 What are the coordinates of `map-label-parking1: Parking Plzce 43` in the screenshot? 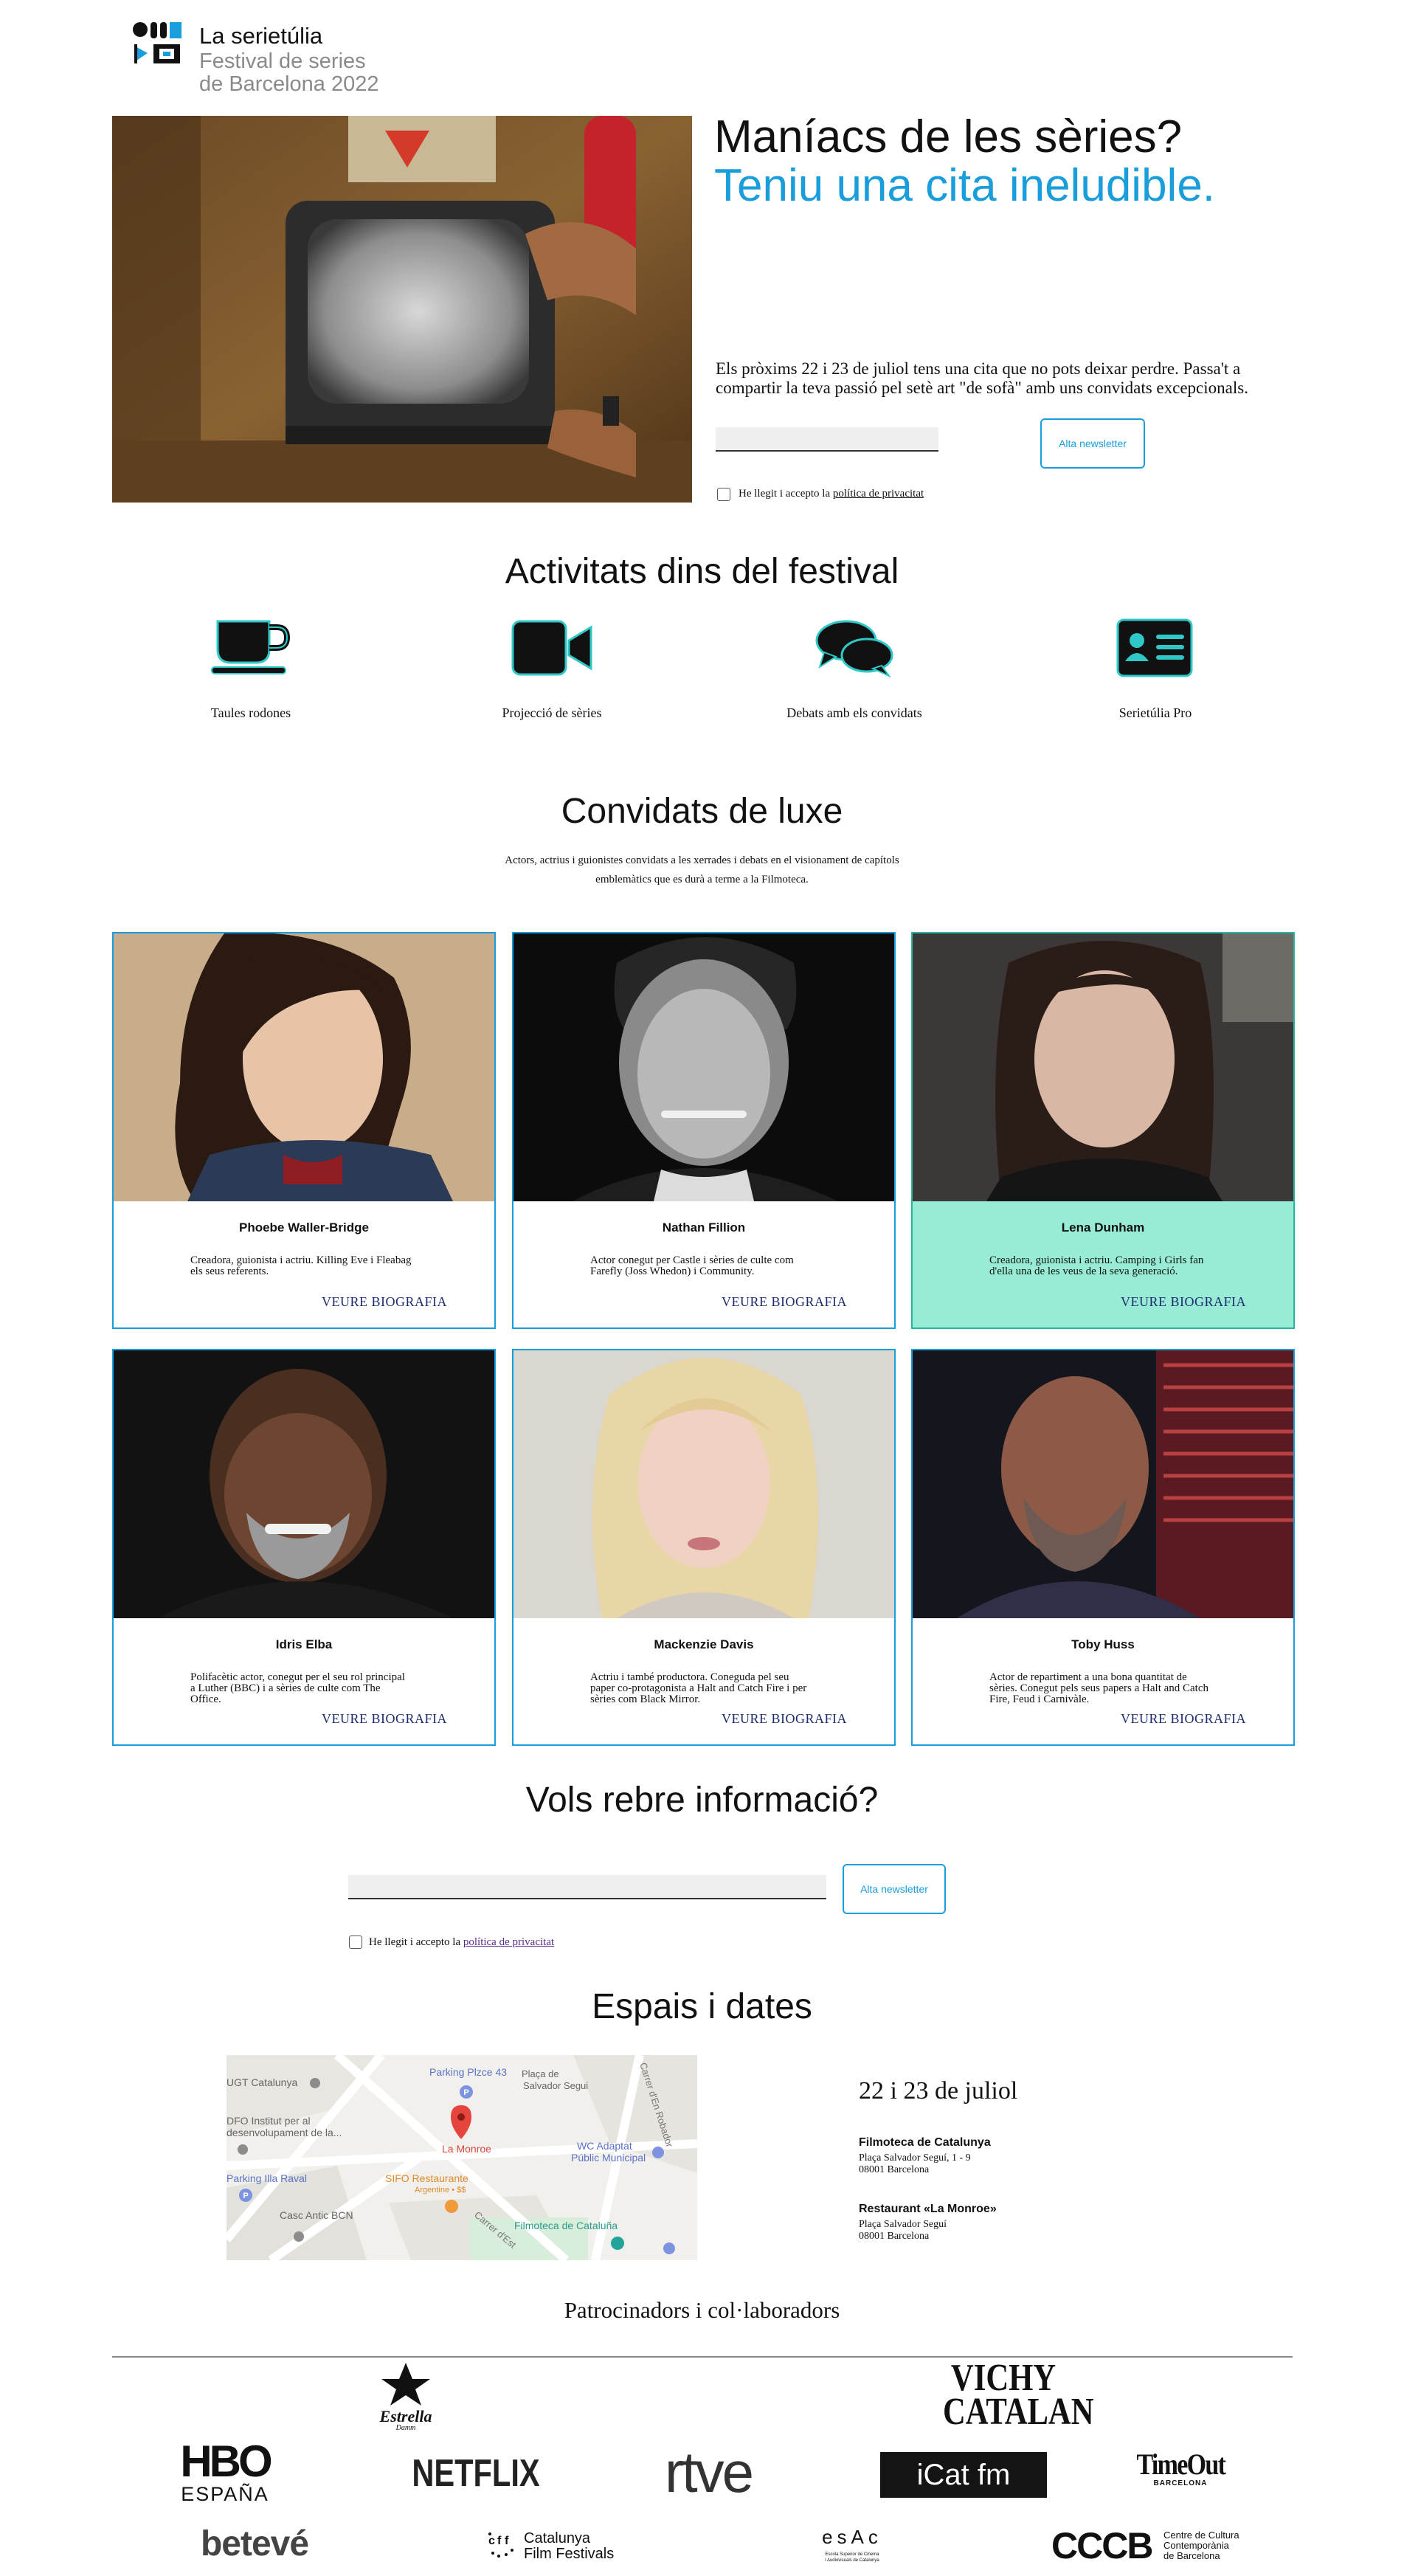 It's located at (468, 2072).